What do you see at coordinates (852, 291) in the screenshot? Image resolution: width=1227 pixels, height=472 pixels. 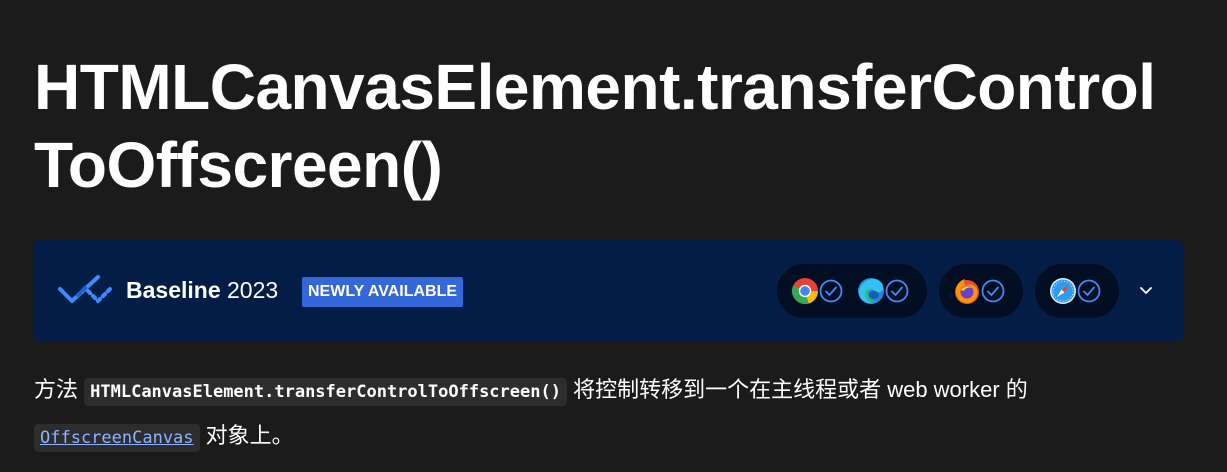 I see `browser-group-chromium` at bounding box center [852, 291].